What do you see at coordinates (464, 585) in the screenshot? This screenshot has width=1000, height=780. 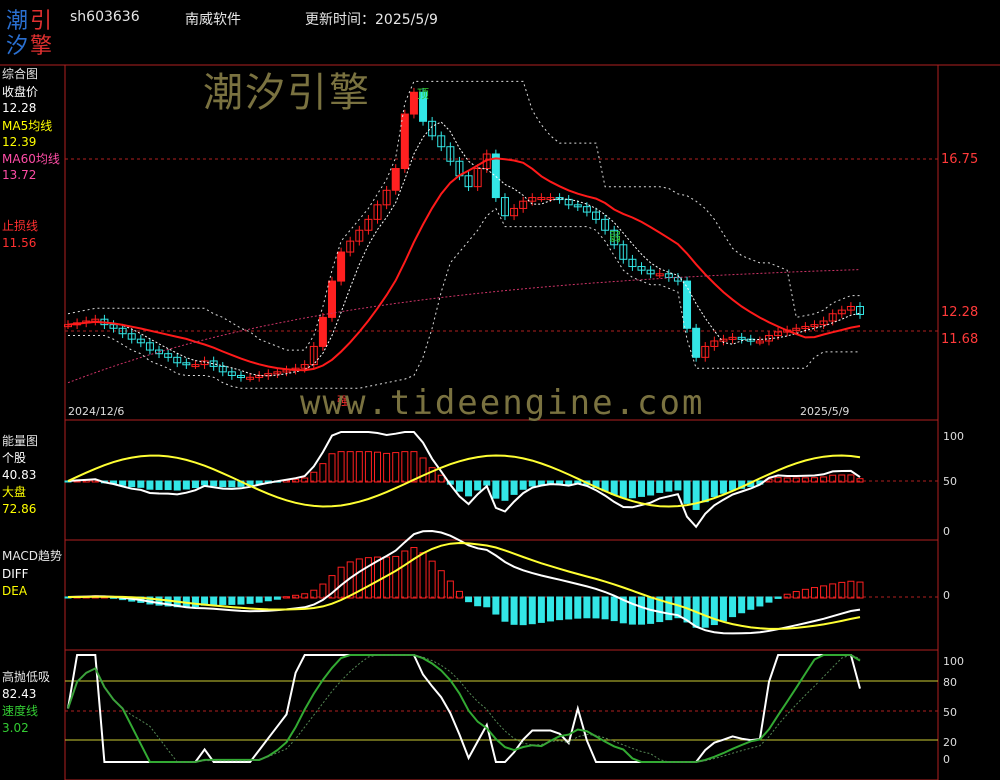 I see `dea-line` at bounding box center [464, 585].